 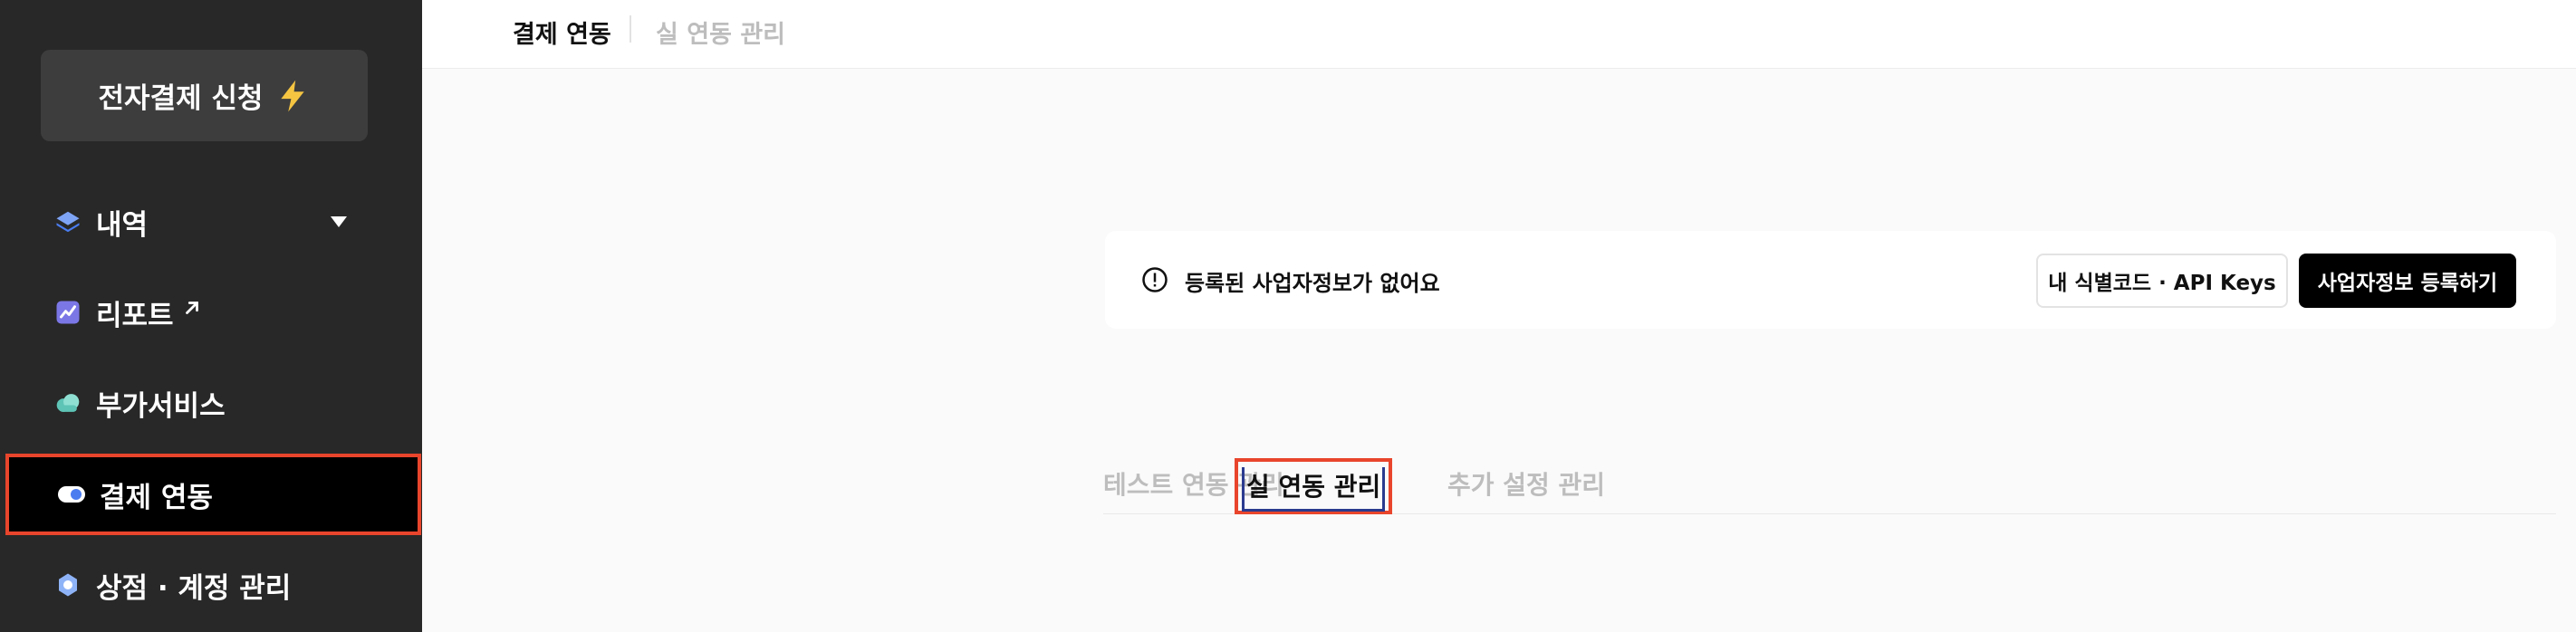 What do you see at coordinates (211, 222) in the screenshot?
I see `sidebar-item-history: 내역` at bounding box center [211, 222].